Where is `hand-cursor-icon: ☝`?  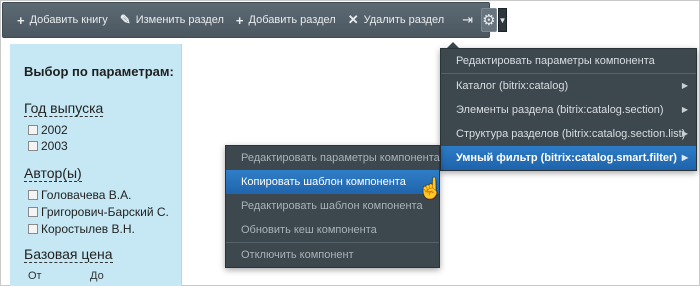 hand-cursor-icon: ☝ is located at coordinates (430, 189).